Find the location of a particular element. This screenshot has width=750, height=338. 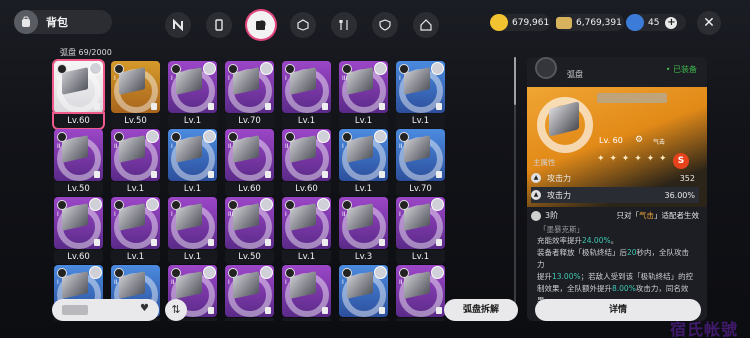

effect-highlight: 20 is located at coordinates (632, 252).